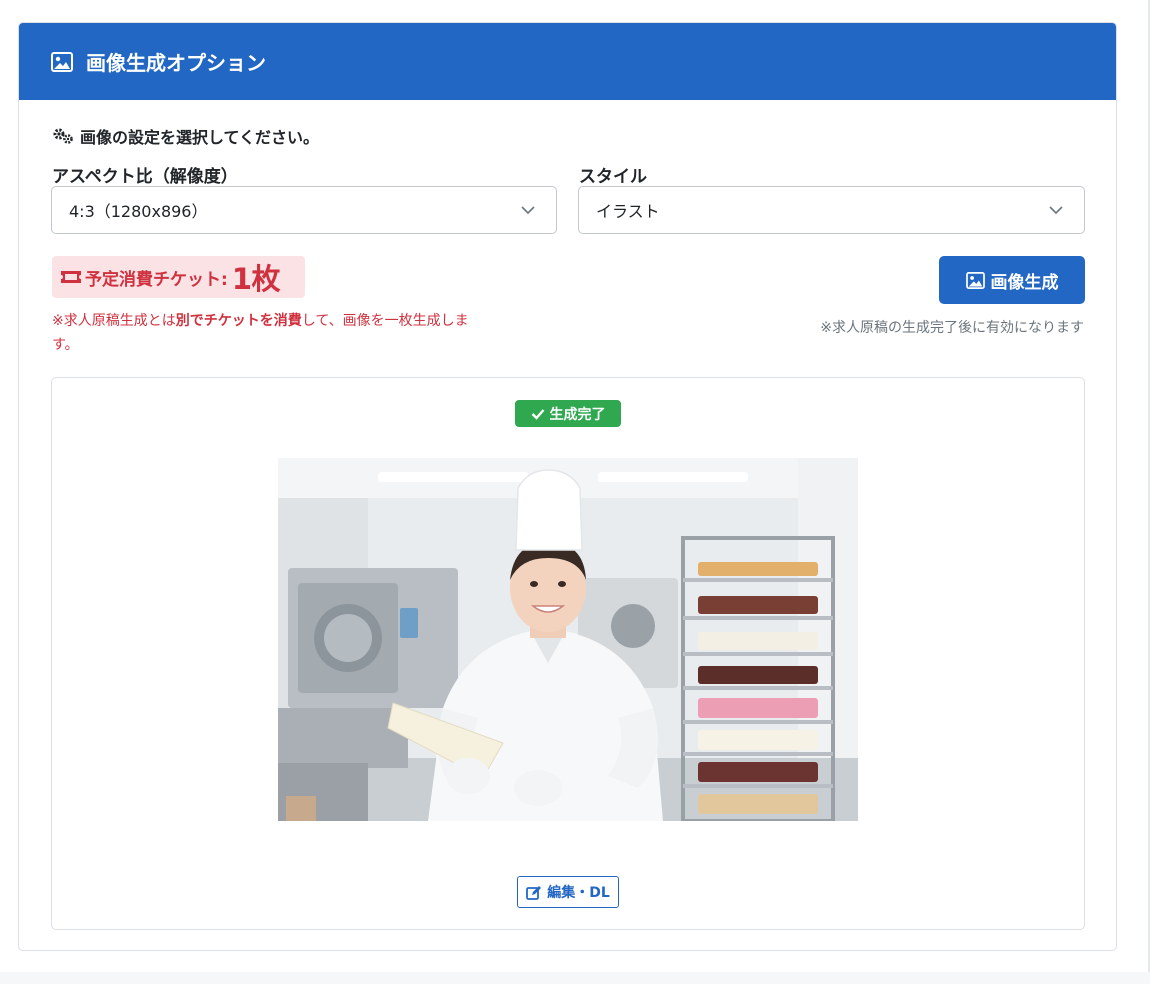 The width and height of the screenshot is (1150, 984). I want to click on ticket-icon, so click(71, 277).